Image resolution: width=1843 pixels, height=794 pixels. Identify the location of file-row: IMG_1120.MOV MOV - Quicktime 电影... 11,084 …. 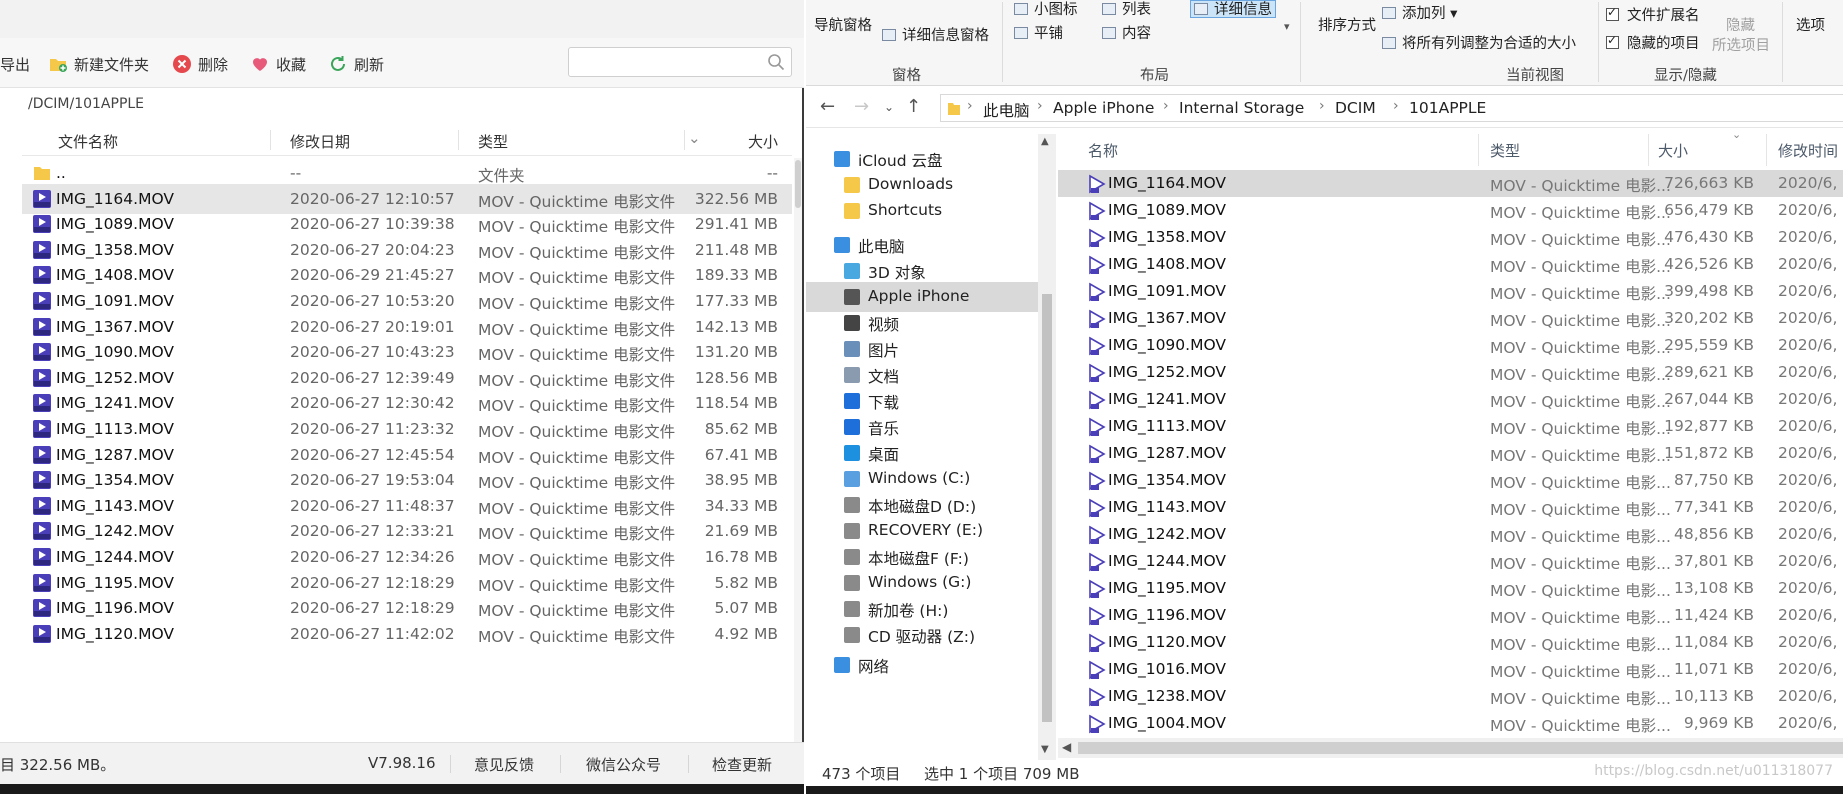
(1450, 642).